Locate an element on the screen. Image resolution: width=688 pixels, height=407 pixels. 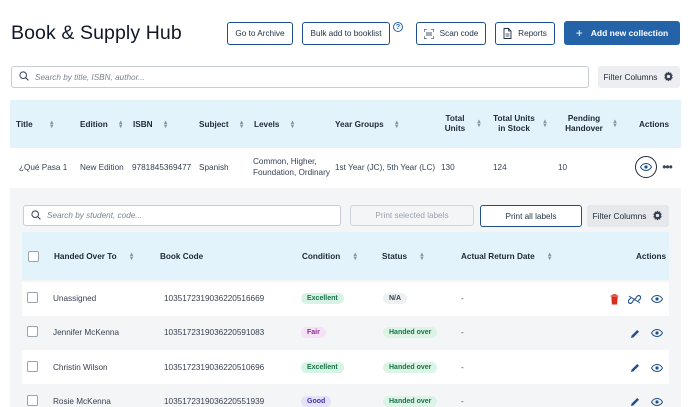
sub-filter-columns-button: Filter Columns is located at coordinates (628, 216).